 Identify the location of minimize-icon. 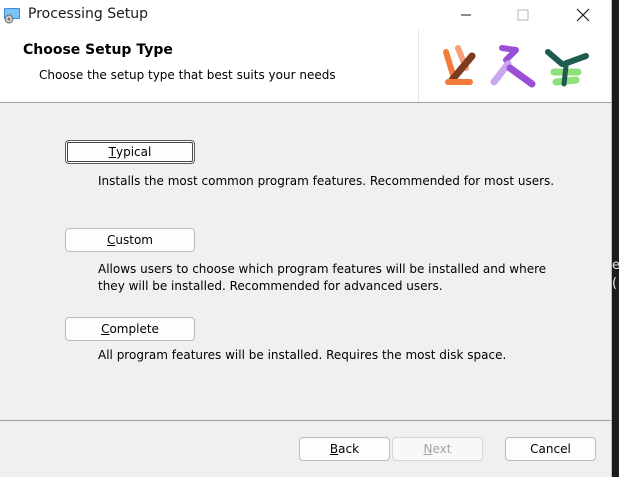
(466, 15).